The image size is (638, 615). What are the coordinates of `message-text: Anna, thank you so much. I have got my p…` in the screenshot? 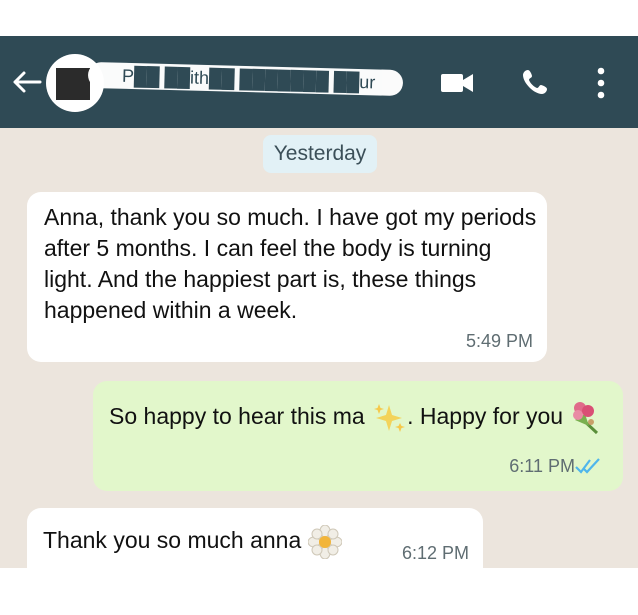 It's located at (290, 263).